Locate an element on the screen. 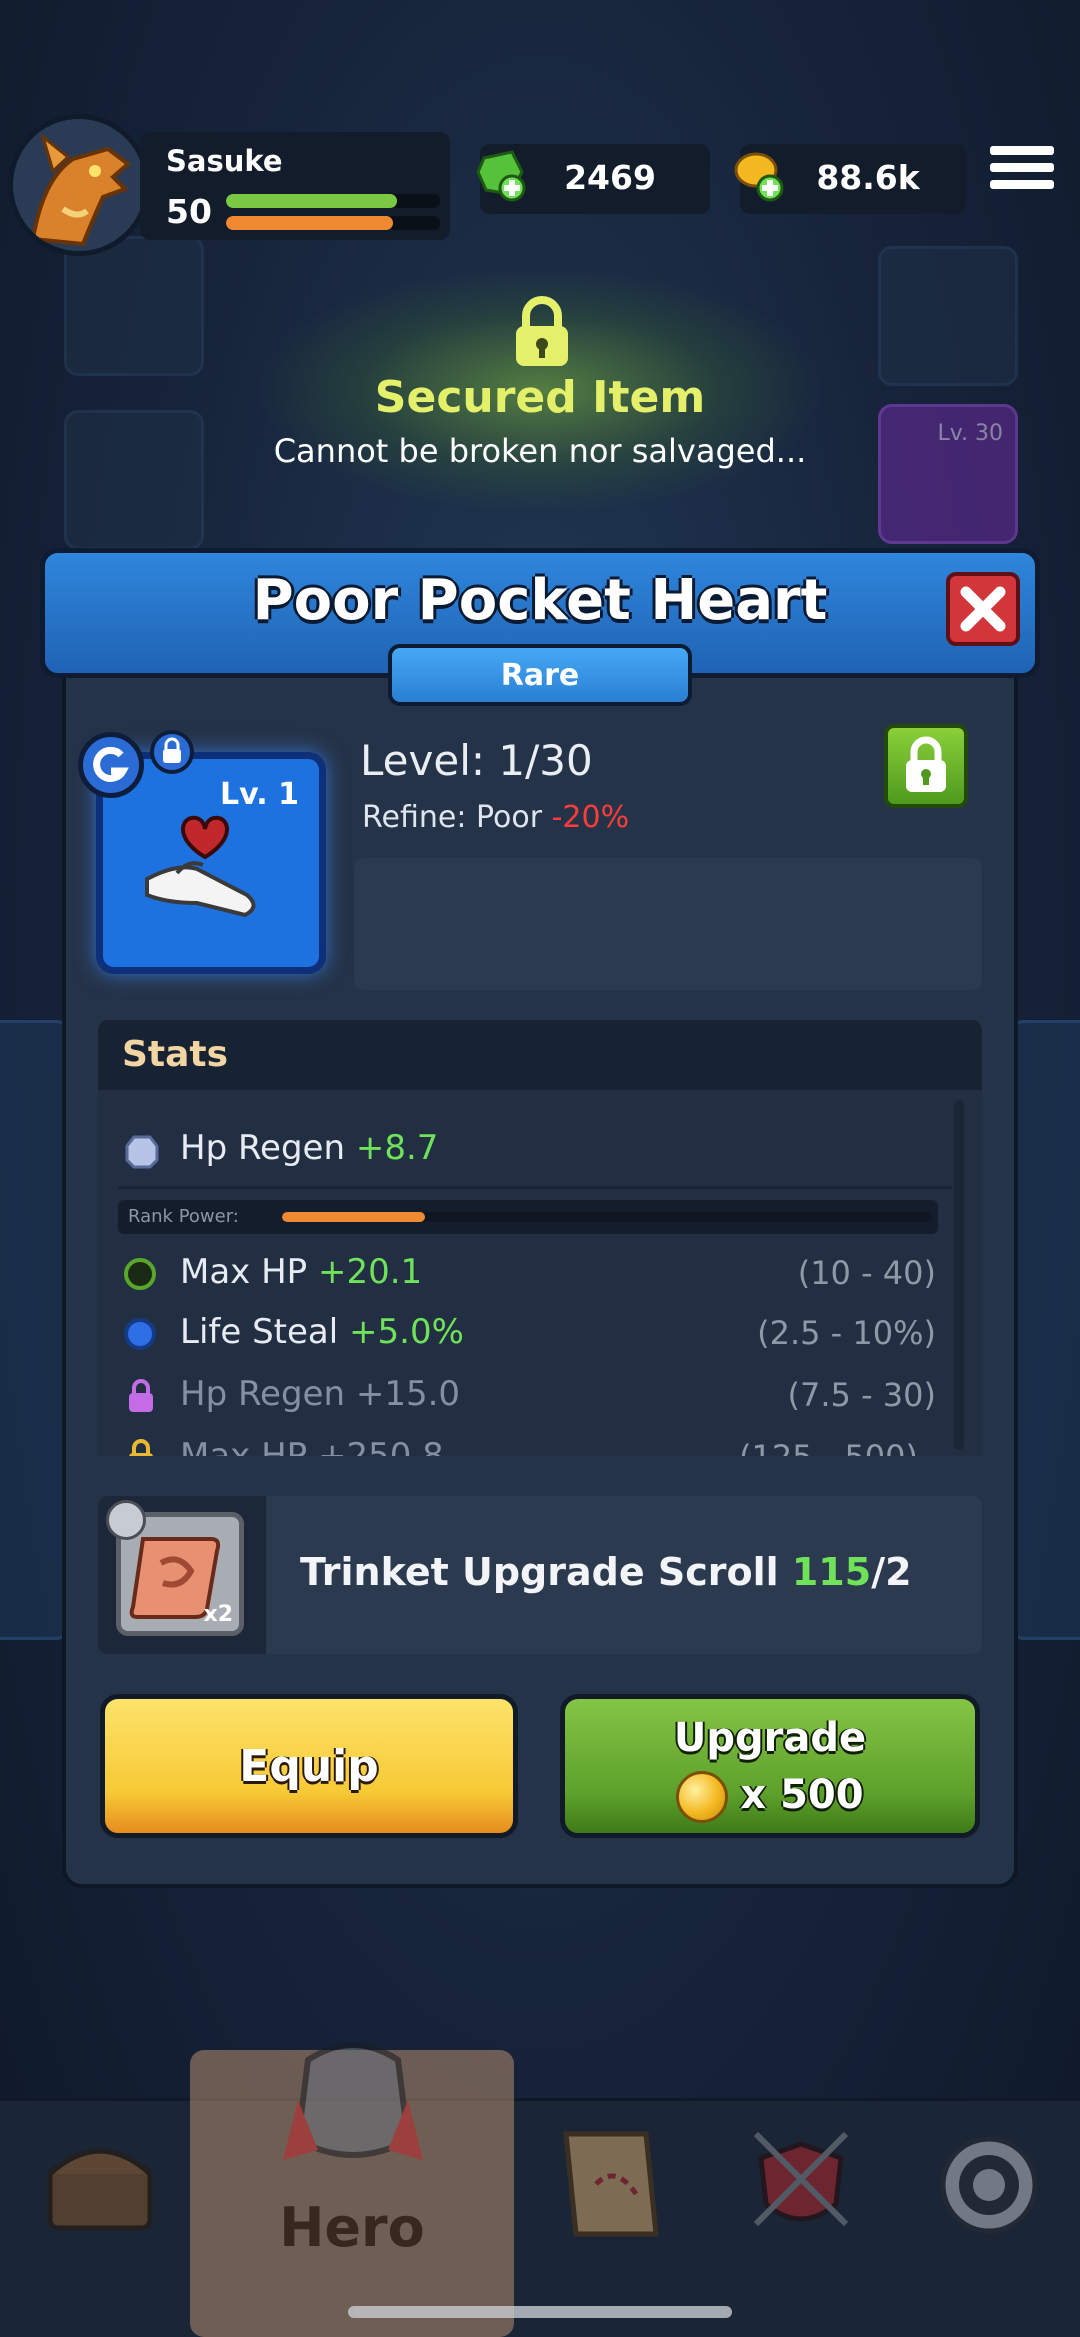  hamburger-menu-icon is located at coordinates (1022, 176).